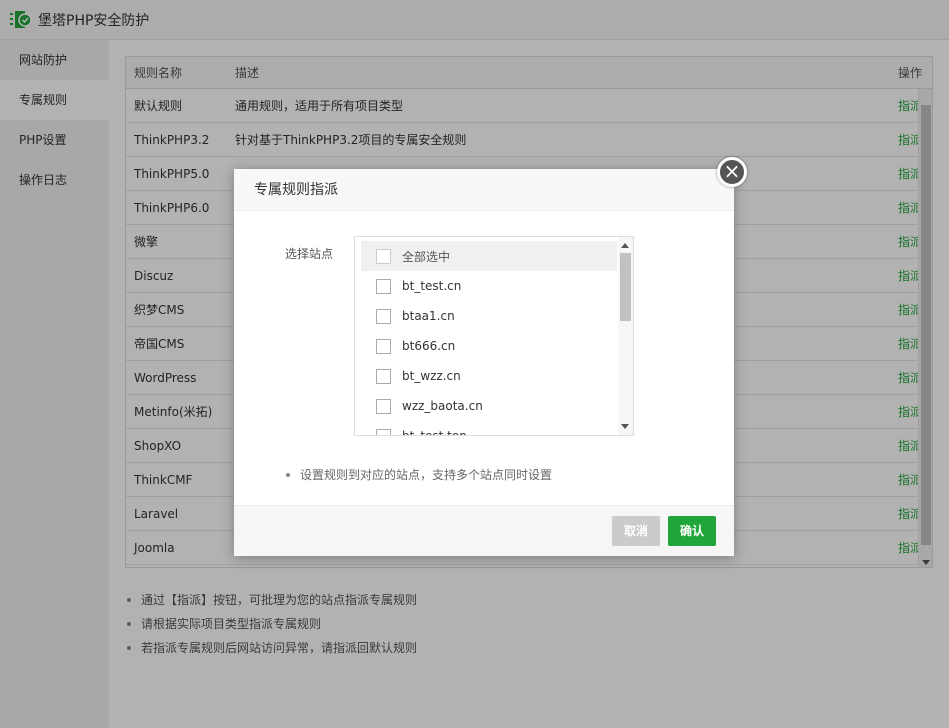  What do you see at coordinates (428, 316) in the screenshot?
I see `site-label: btaa1.cn` at bounding box center [428, 316].